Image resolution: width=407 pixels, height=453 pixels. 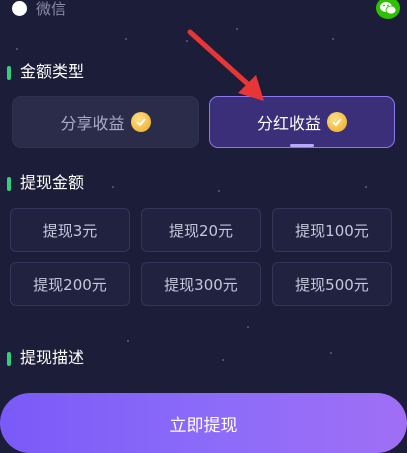 What do you see at coordinates (51, 9) in the screenshot?
I see `payment-method-label: 微信` at bounding box center [51, 9].